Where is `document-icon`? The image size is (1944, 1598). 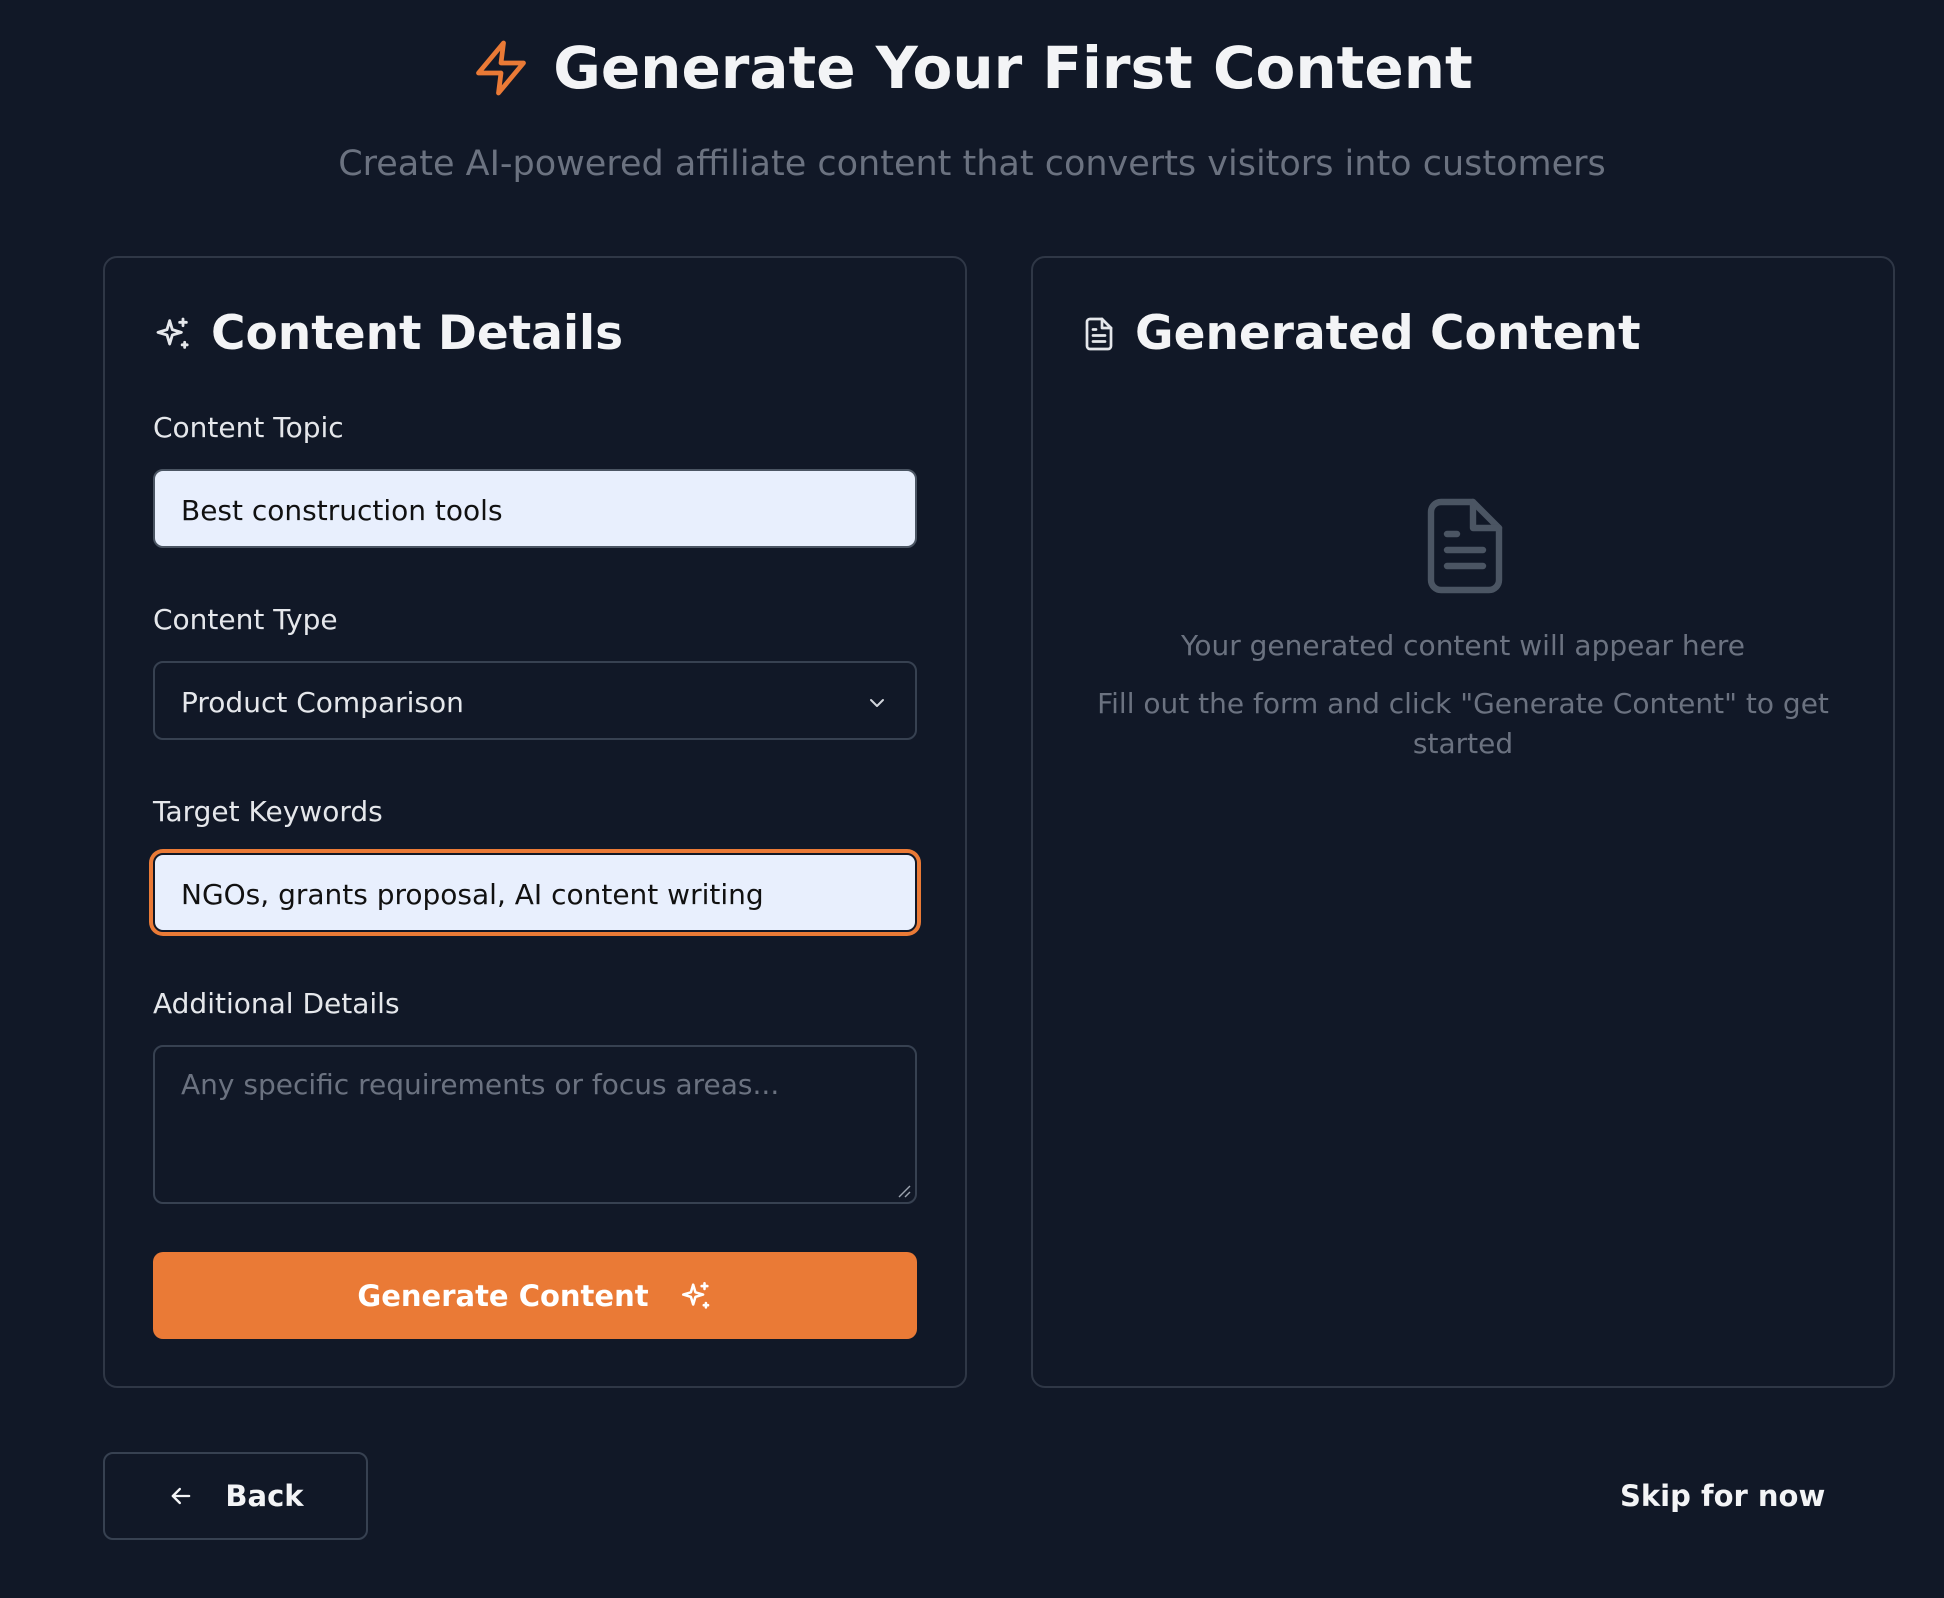 document-icon is located at coordinates (1099, 334).